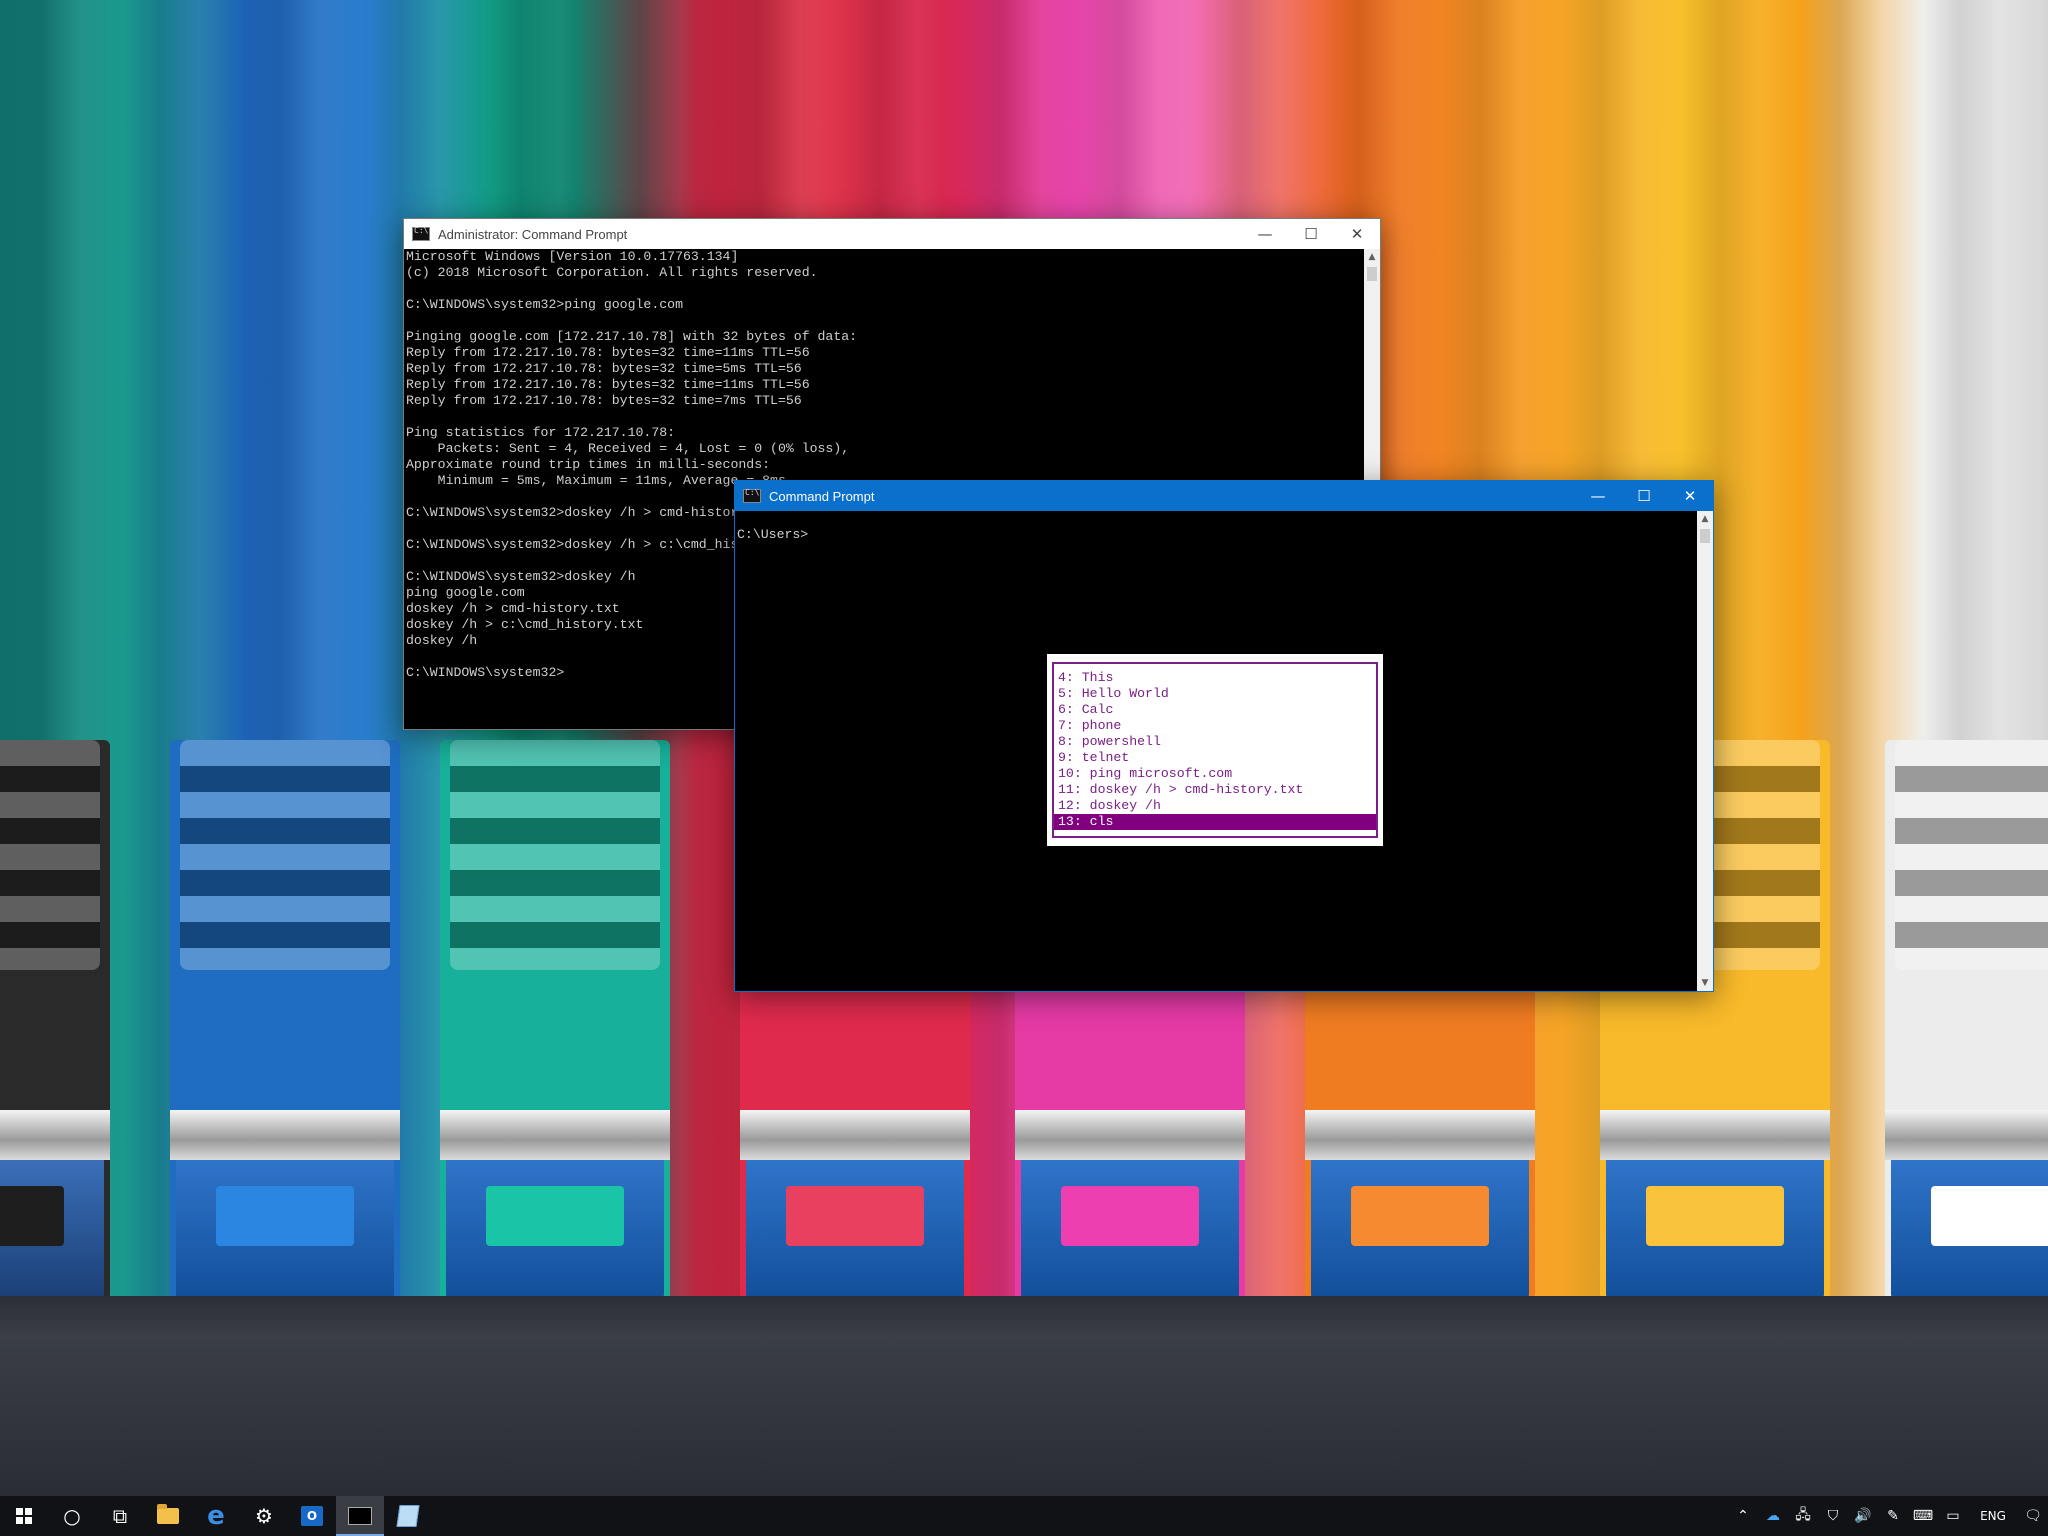  What do you see at coordinates (1215, 726) in the screenshot?
I see `history-item: 7: phone` at bounding box center [1215, 726].